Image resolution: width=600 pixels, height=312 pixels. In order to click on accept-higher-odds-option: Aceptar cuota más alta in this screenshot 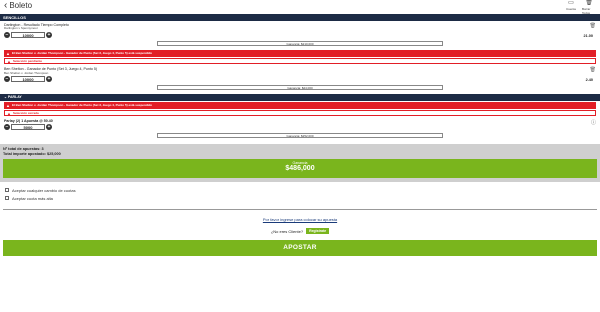, I will do `click(300, 198)`.